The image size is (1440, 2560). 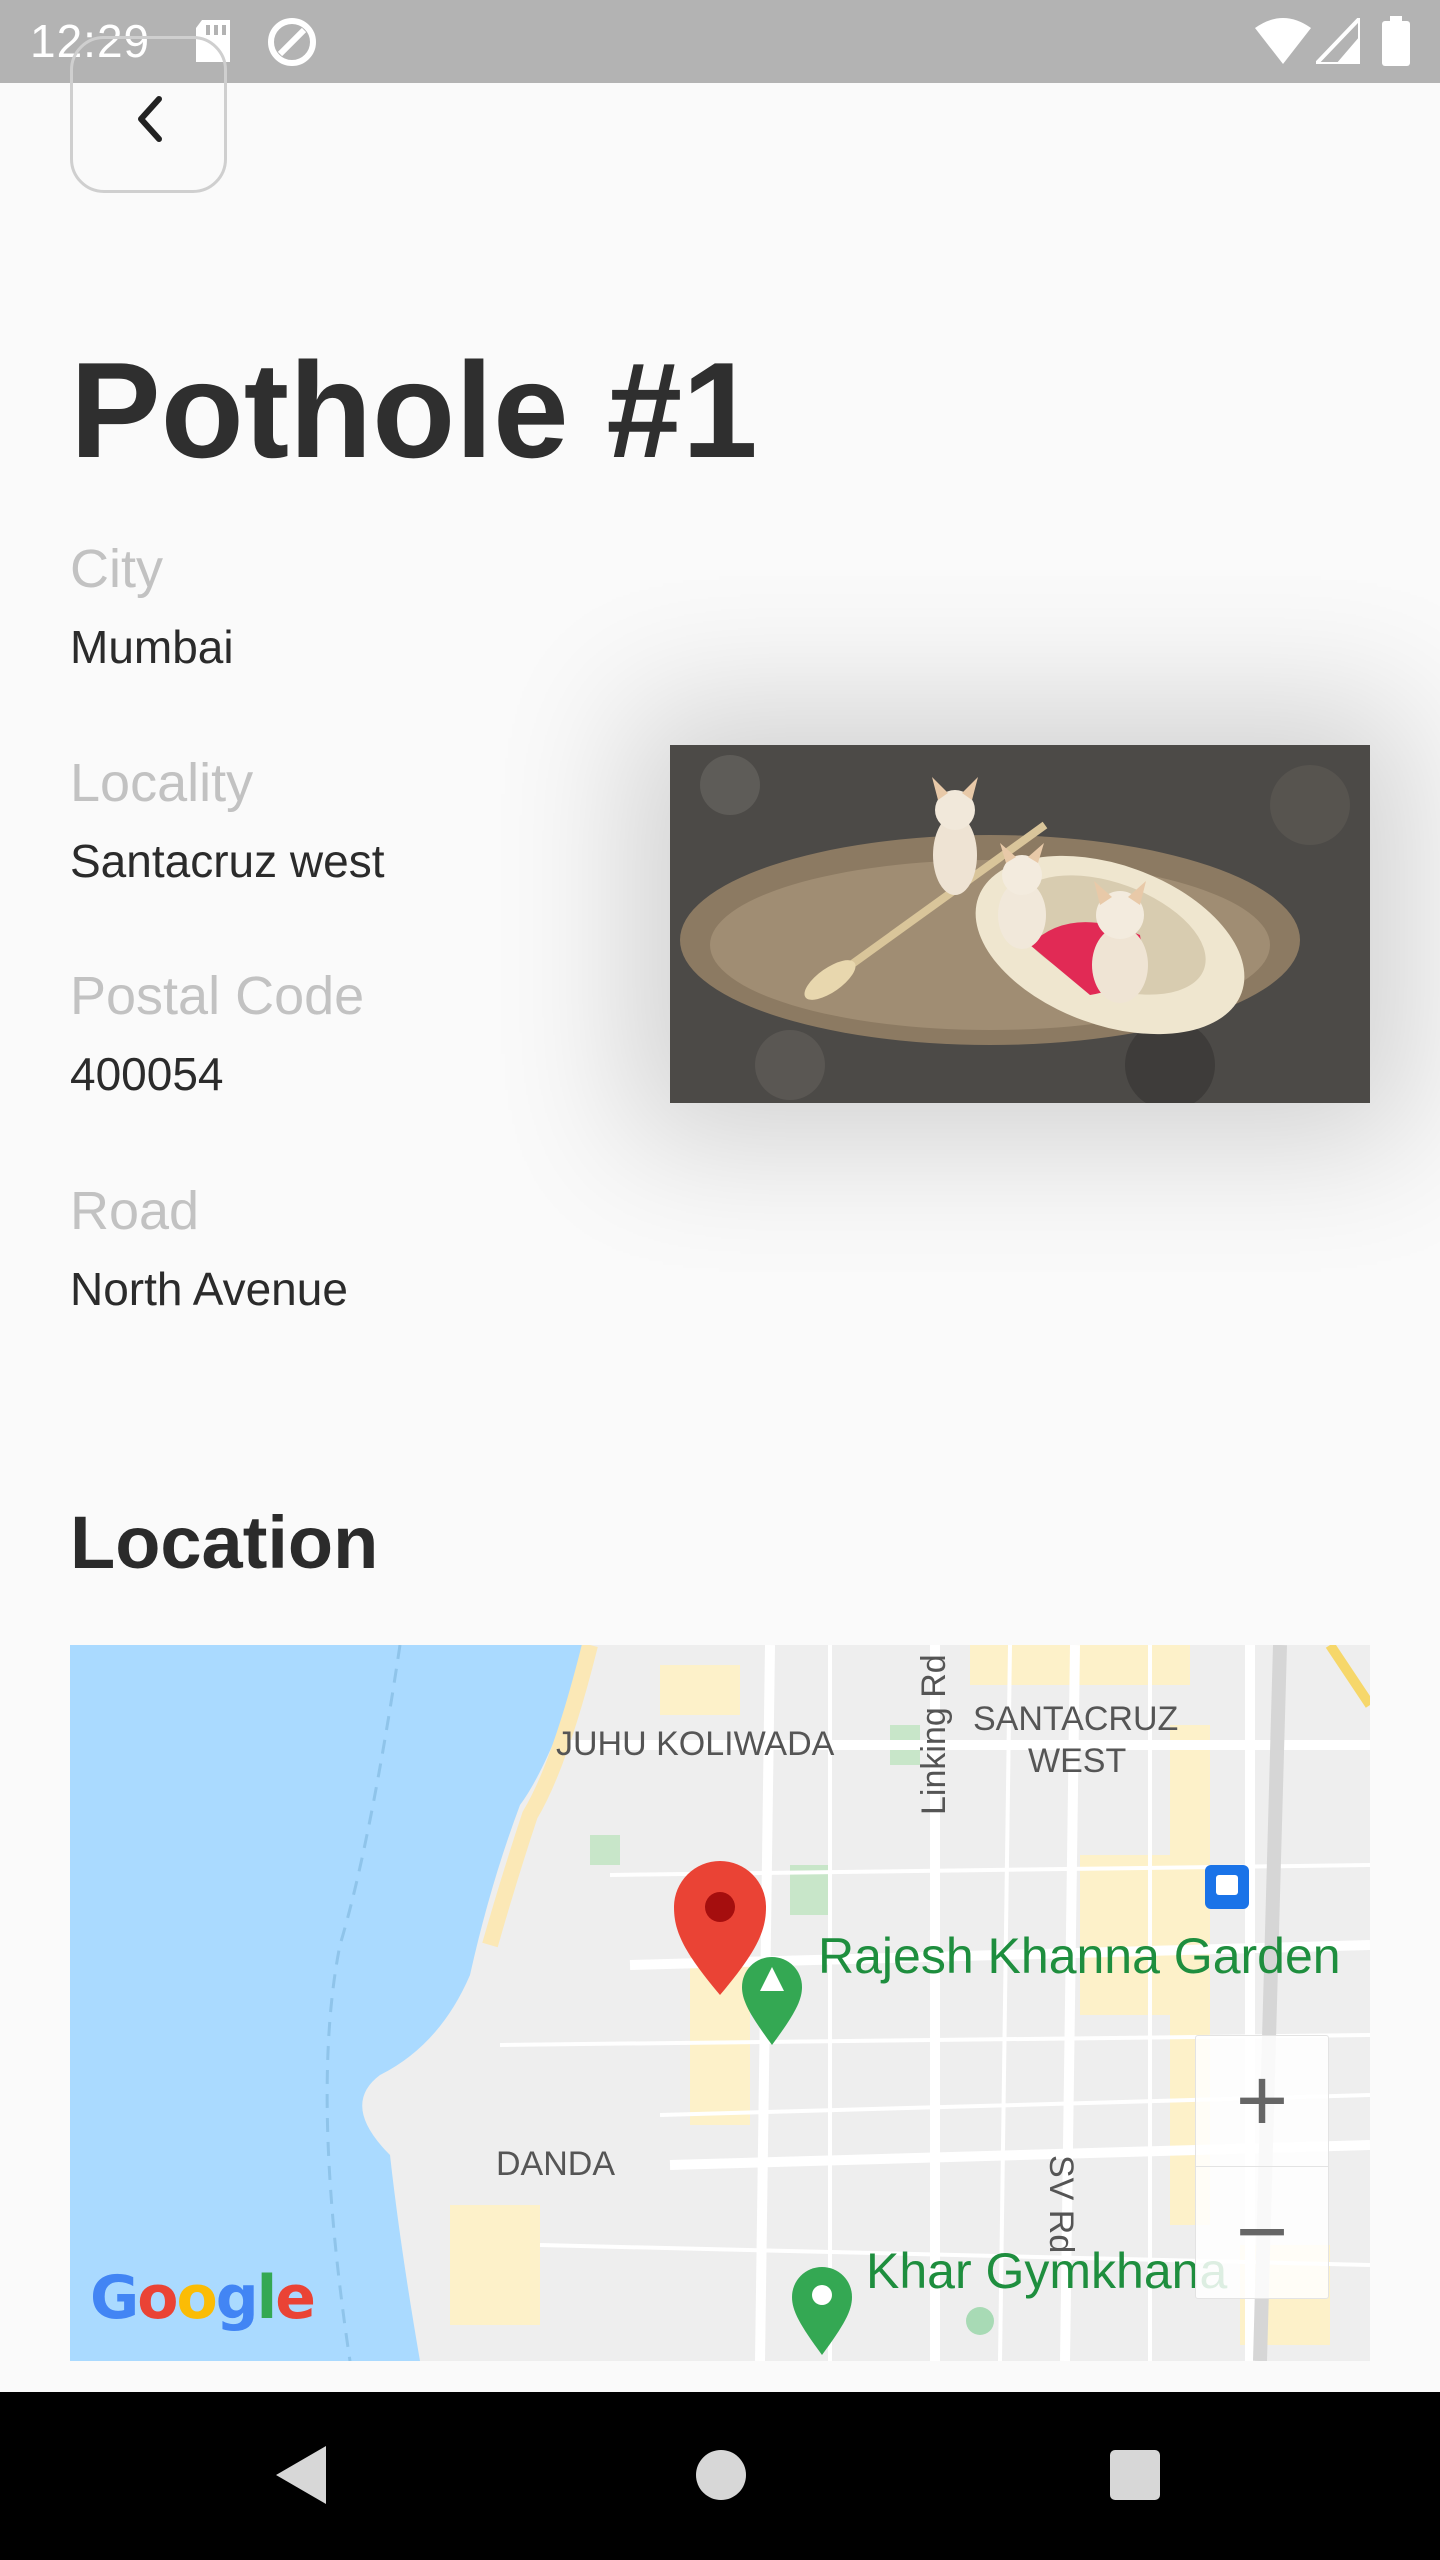 I want to click on location-title: Location, so click(x=224, y=1542).